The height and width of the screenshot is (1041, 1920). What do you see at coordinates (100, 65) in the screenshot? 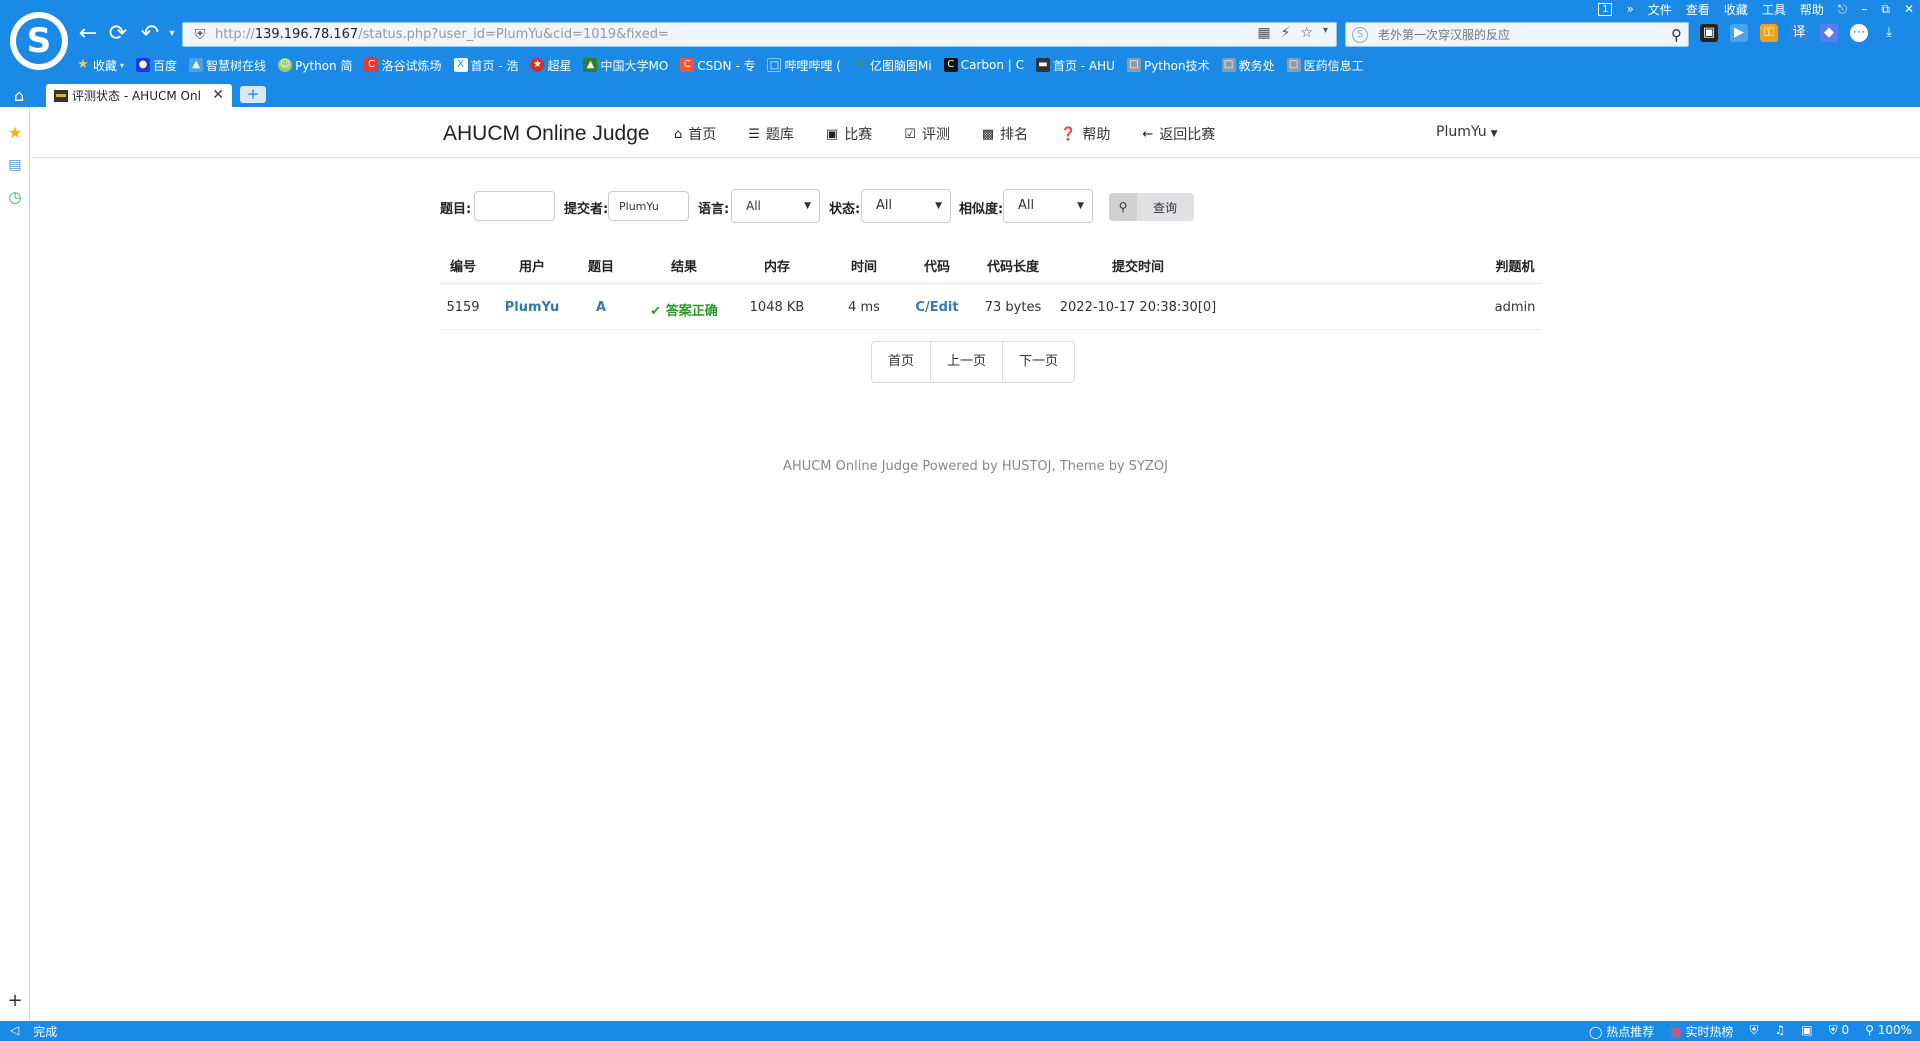
I see `bookmark-favorites: ★ 收藏 ▾` at bounding box center [100, 65].